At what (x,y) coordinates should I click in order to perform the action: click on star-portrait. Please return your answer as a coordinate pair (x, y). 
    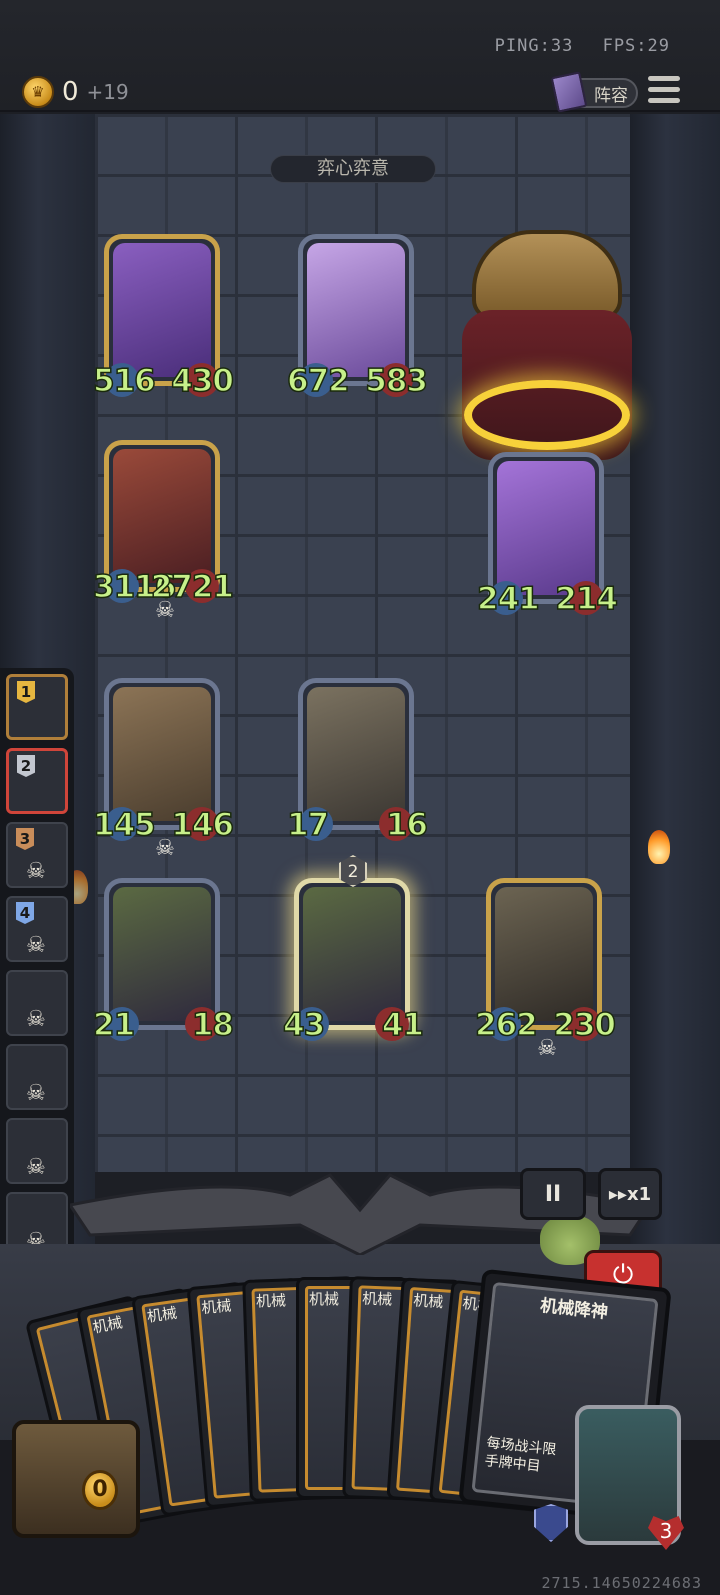
    Looking at the image, I should click on (546, 528).